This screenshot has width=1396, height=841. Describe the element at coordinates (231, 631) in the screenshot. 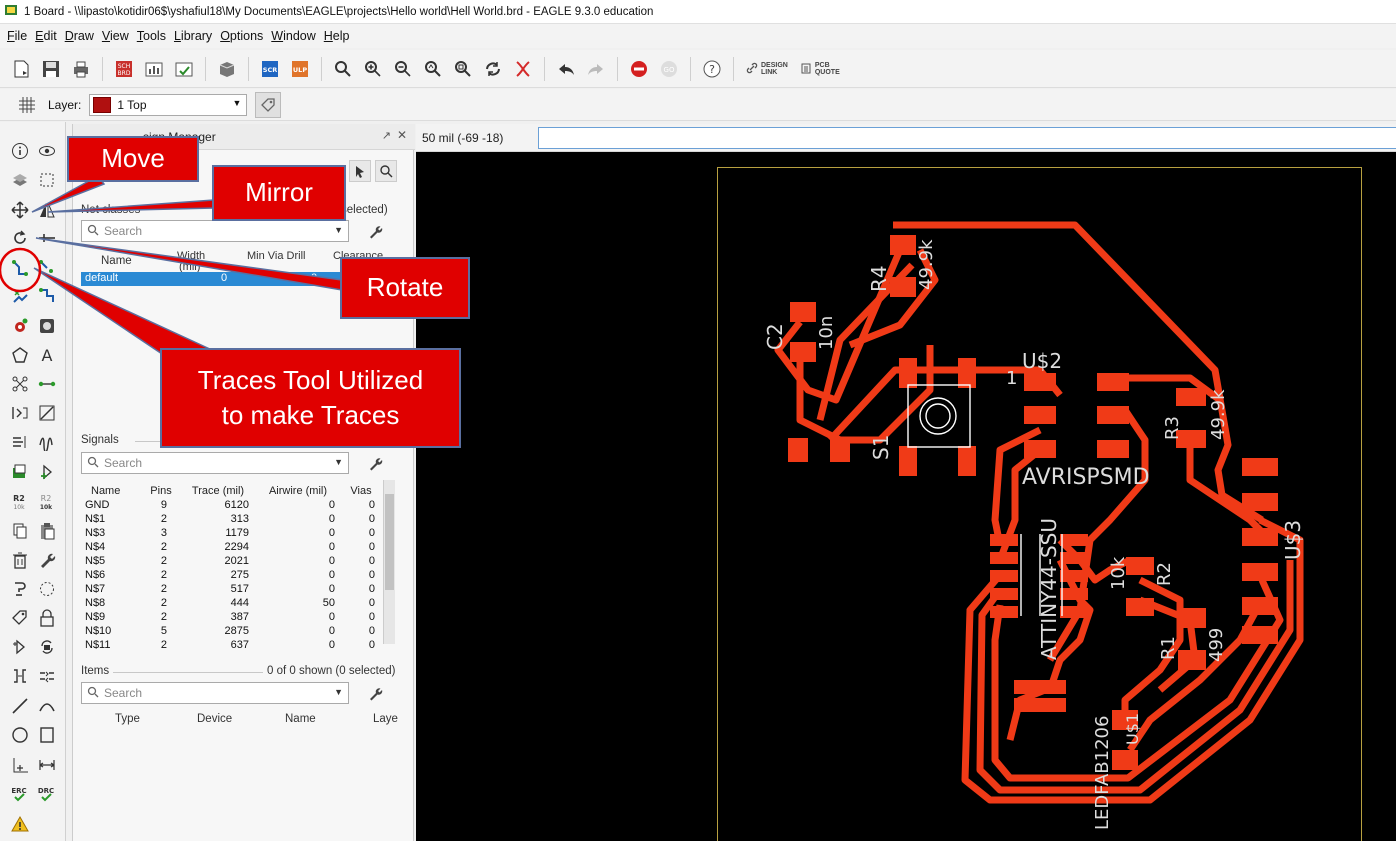

I see `table-row: N$10 5 2875 0 0` at that location.